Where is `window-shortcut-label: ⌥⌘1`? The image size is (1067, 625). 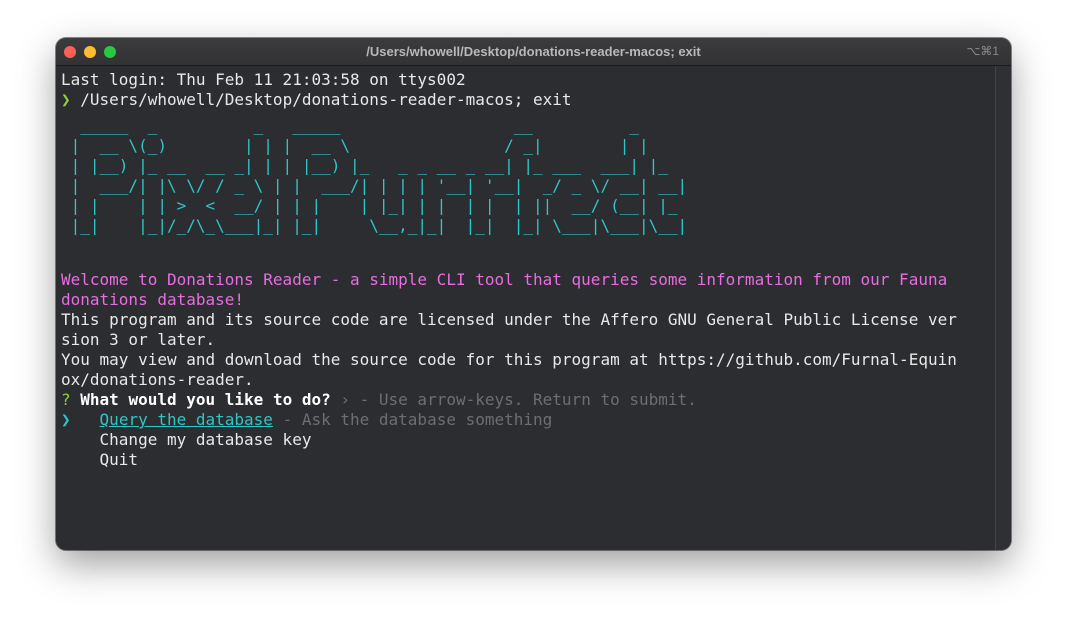 window-shortcut-label: ⌥⌘1 is located at coordinates (982, 51).